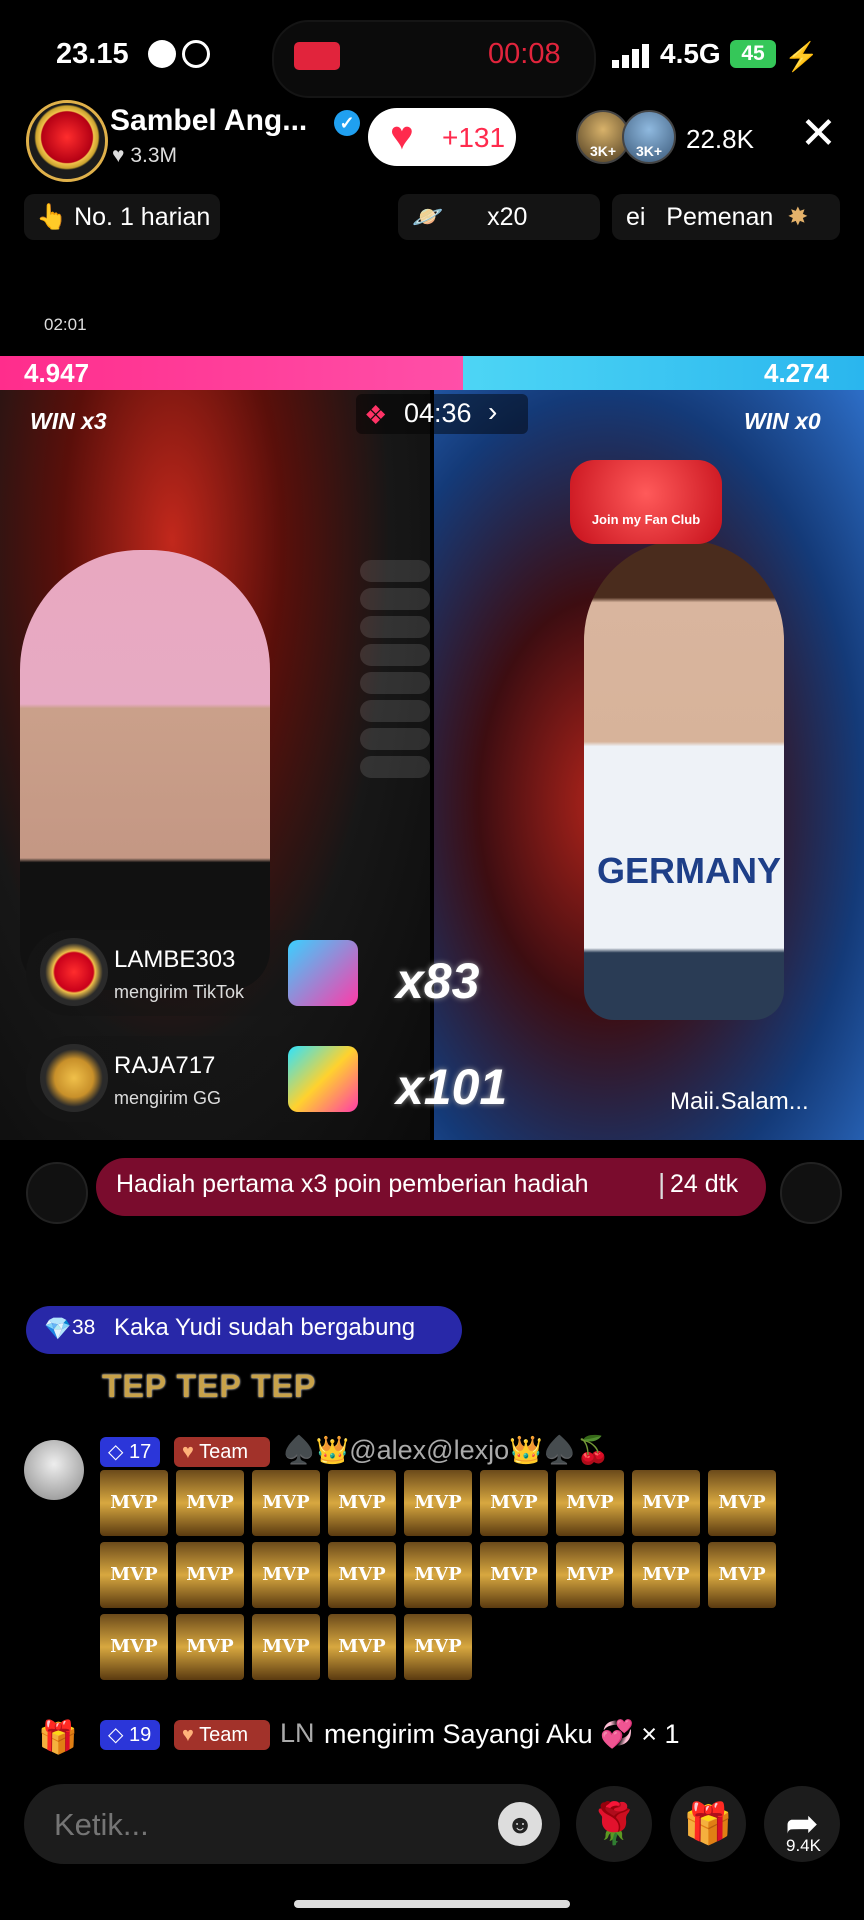  Describe the element at coordinates (196, 54) in the screenshot. I see `whatsapp-icon` at that location.